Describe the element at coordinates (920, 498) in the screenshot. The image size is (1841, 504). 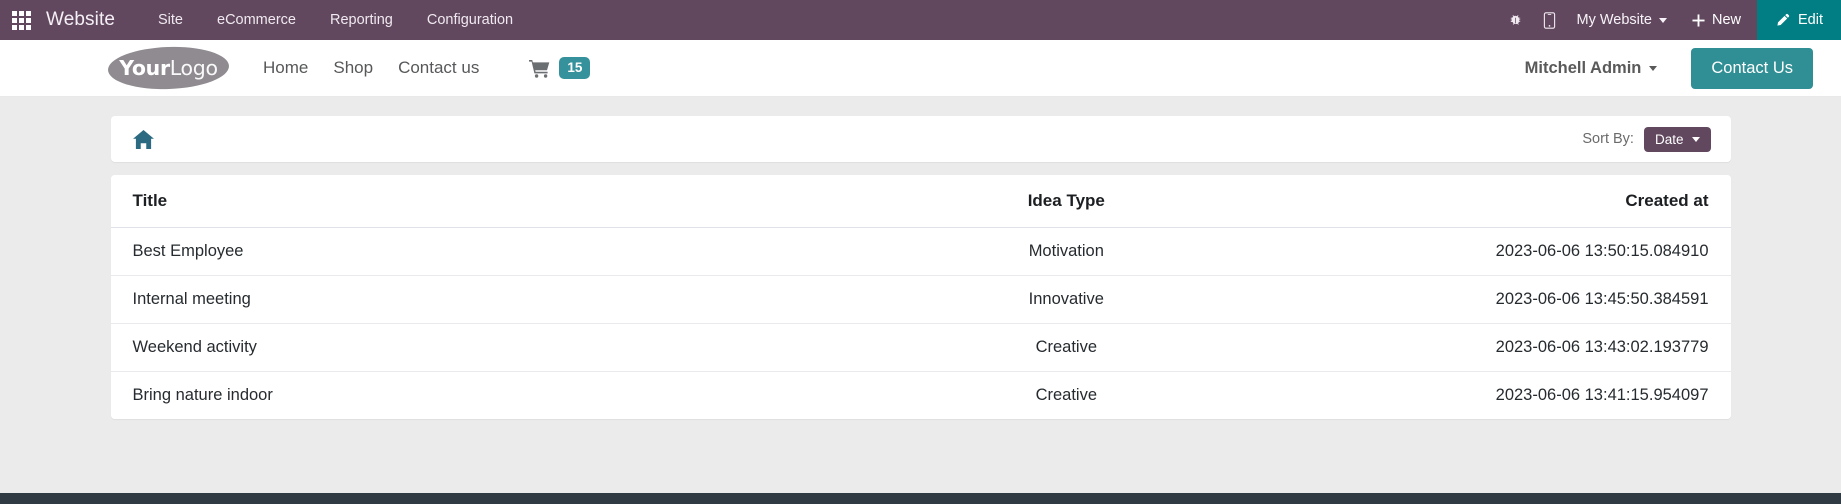
I see `site-footer-bar` at that location.